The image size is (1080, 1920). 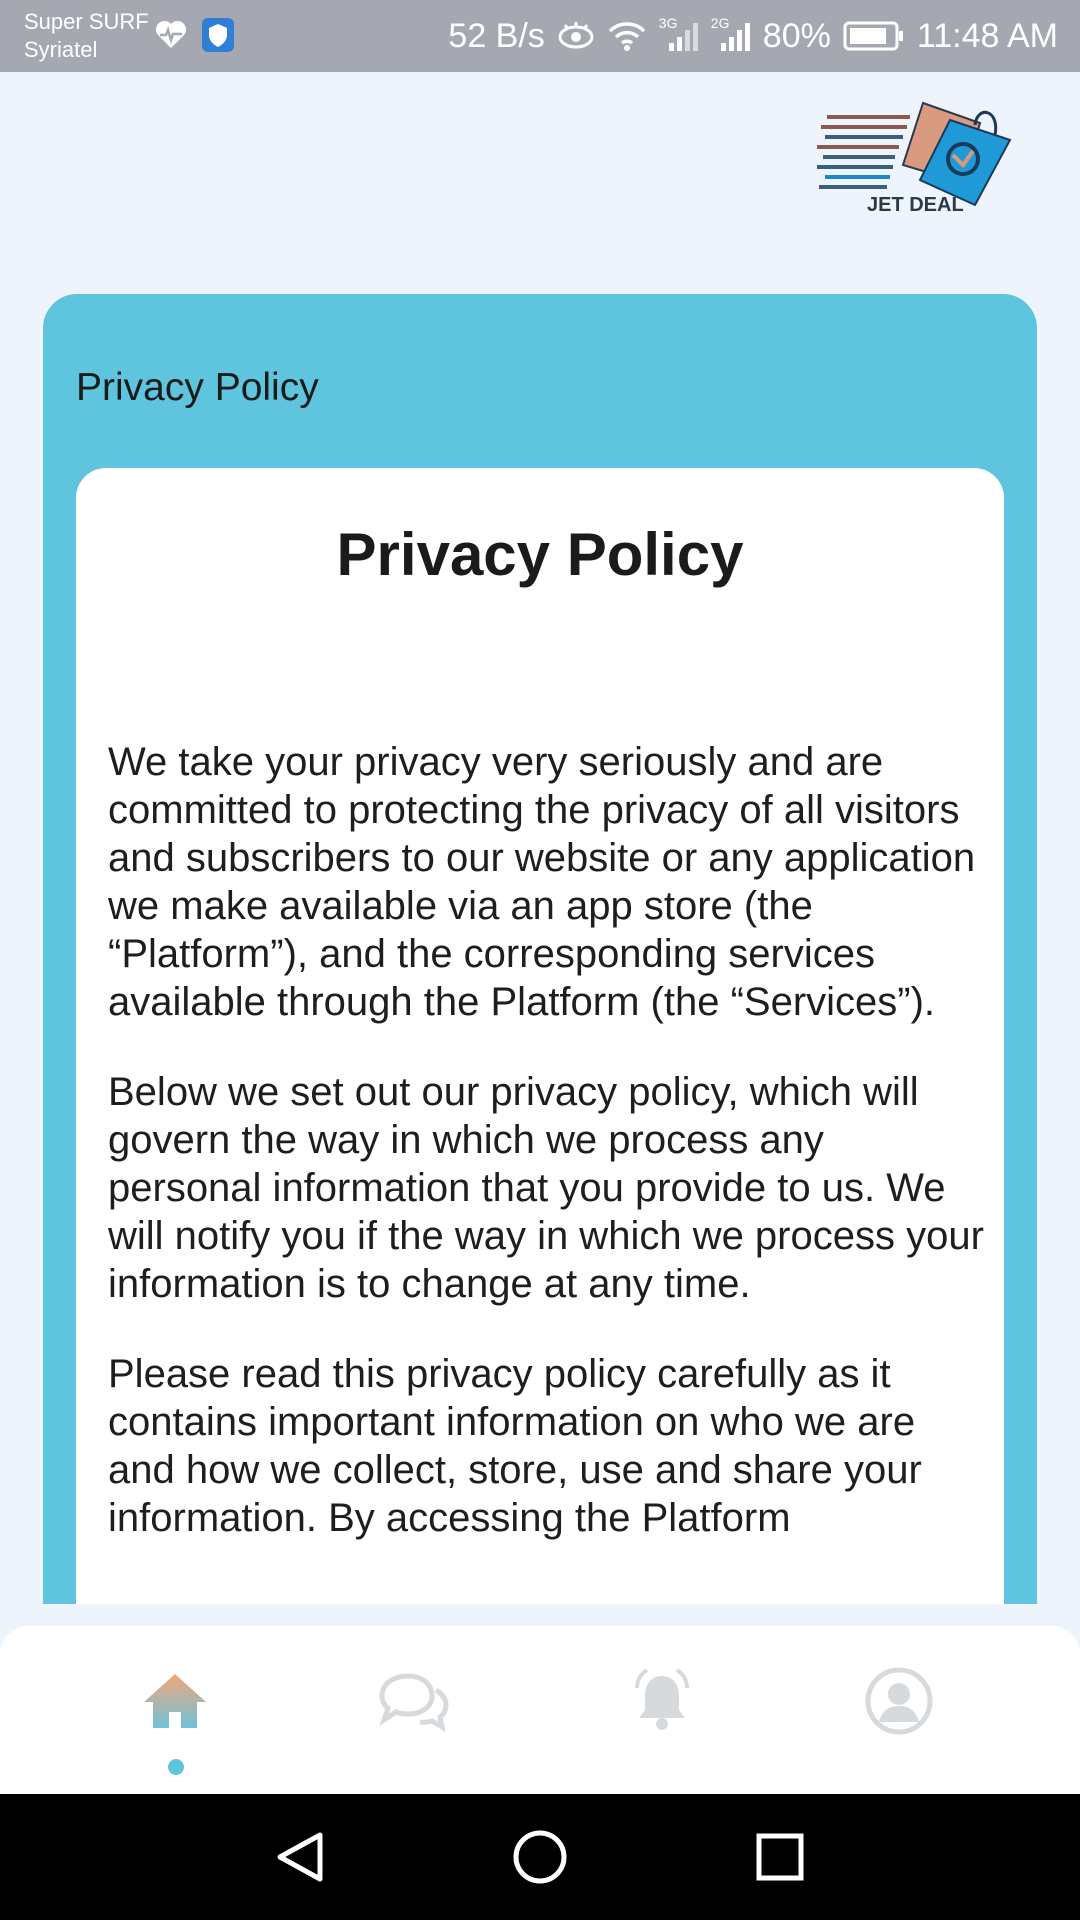 I want to click on home-circle-icon, so click(x=540, y=1857).